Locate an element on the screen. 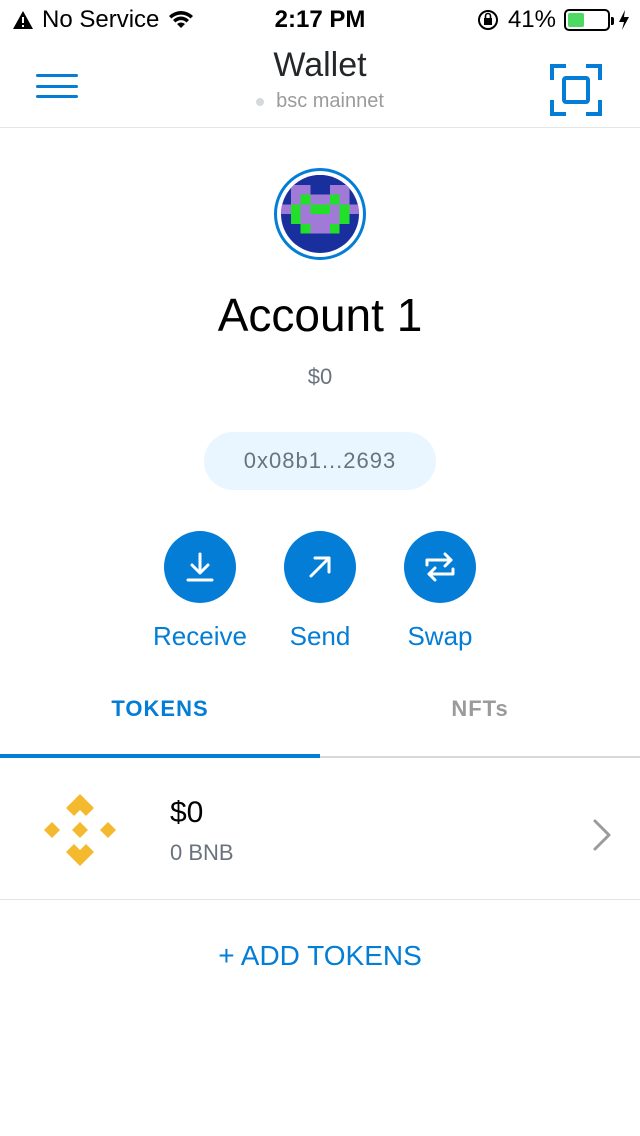 Image resolution: width=640 pixels, height=1136 pixels. swap-circle is located at coordinates (440, 567).